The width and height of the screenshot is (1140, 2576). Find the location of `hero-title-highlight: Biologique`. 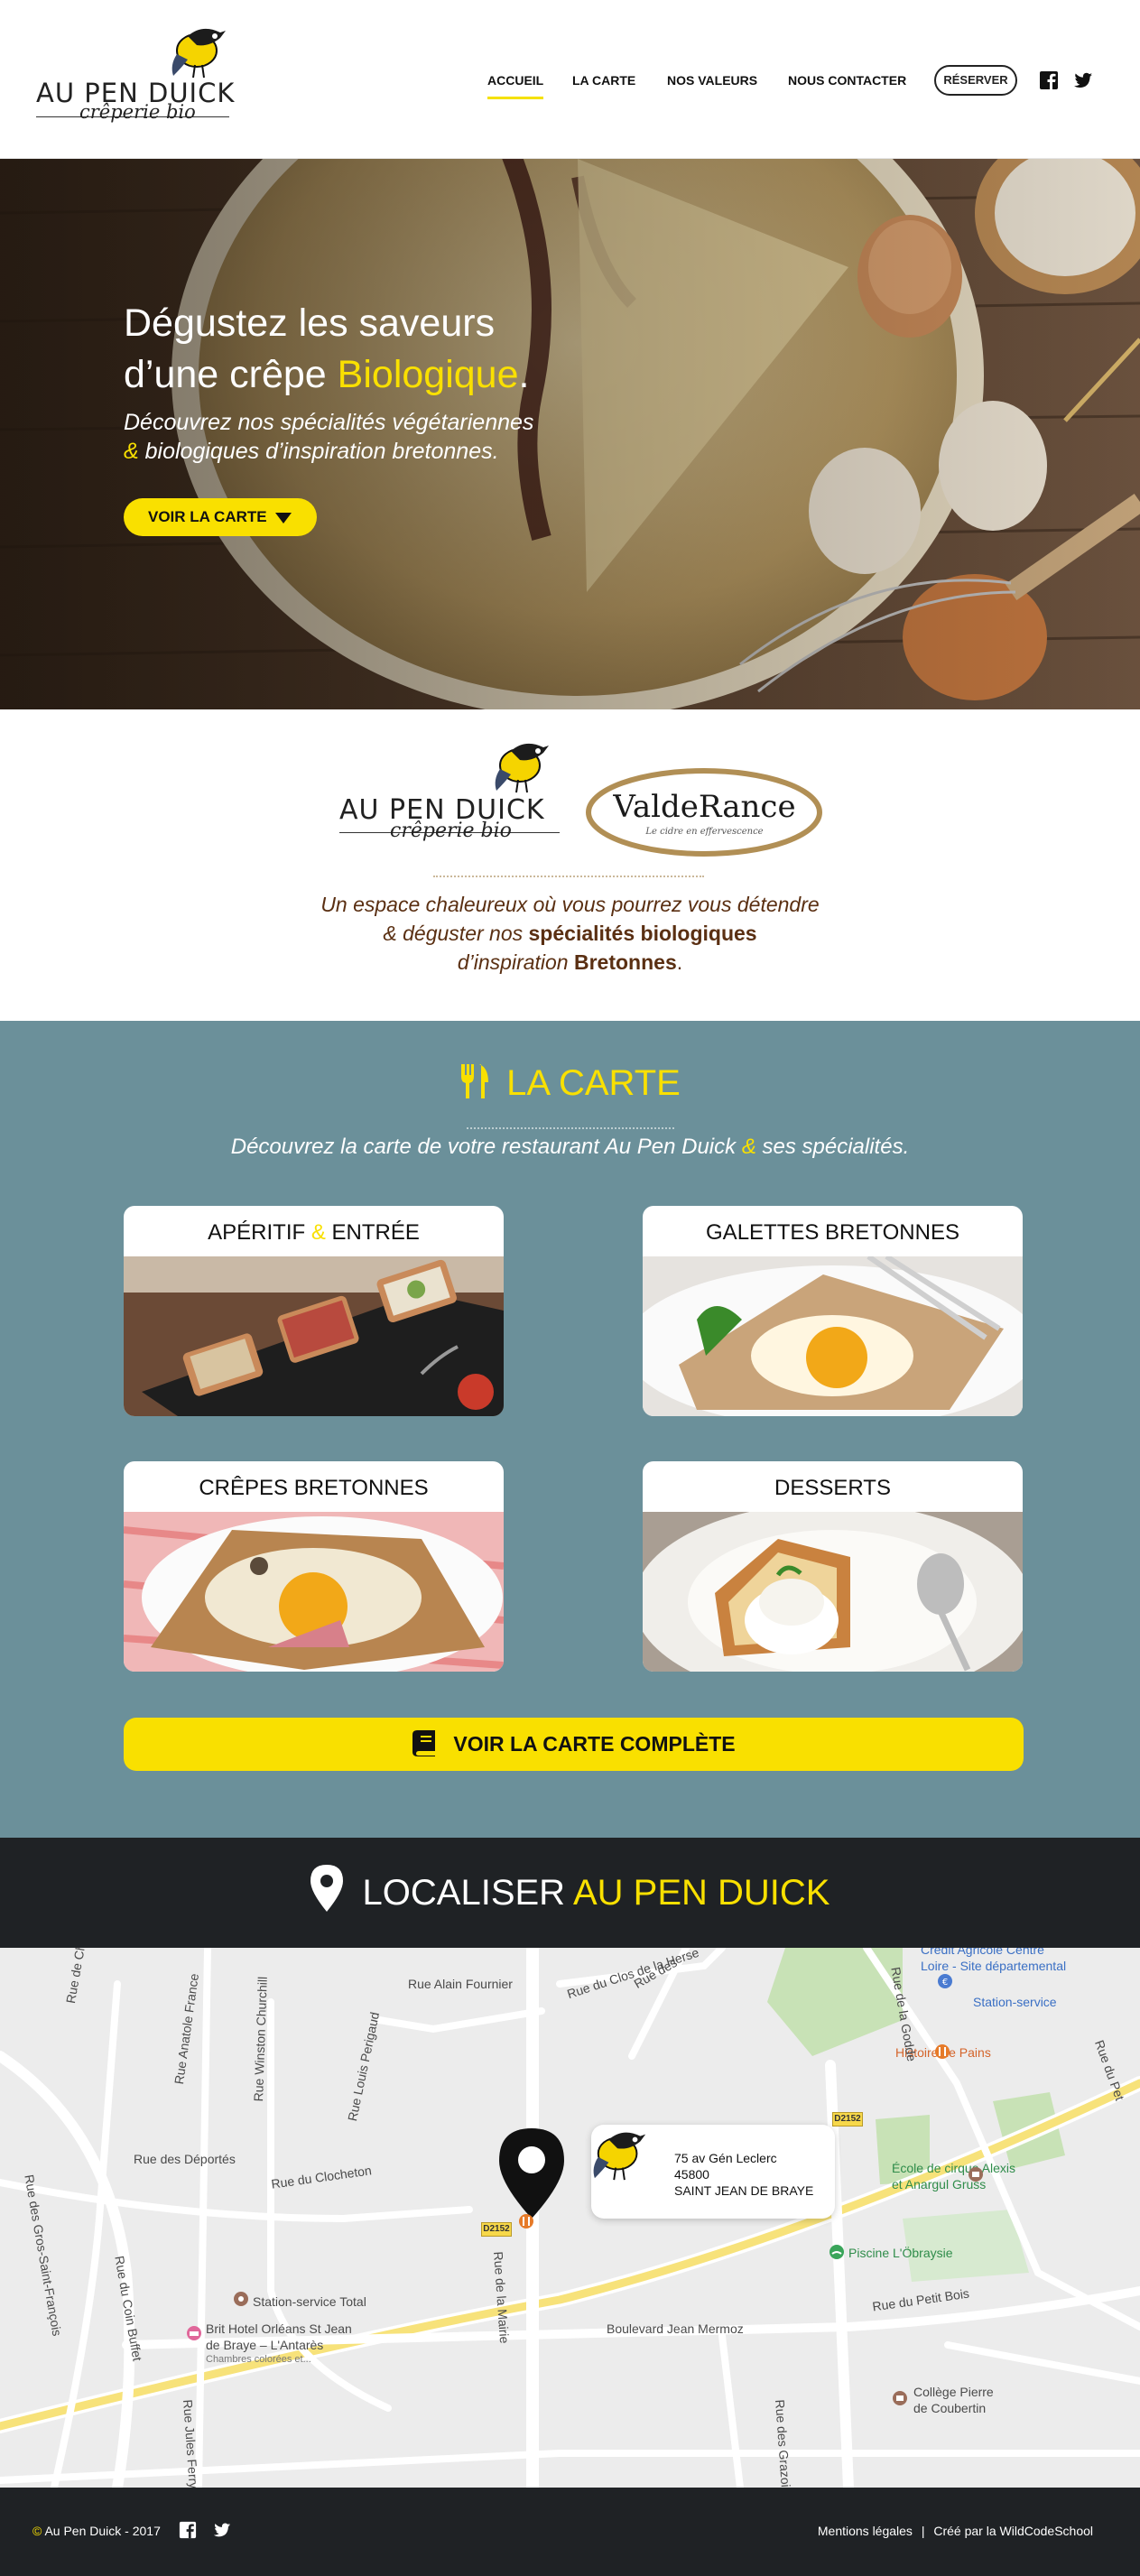

hero-title-highlight: Biologique is located at coordinates (428, 374).